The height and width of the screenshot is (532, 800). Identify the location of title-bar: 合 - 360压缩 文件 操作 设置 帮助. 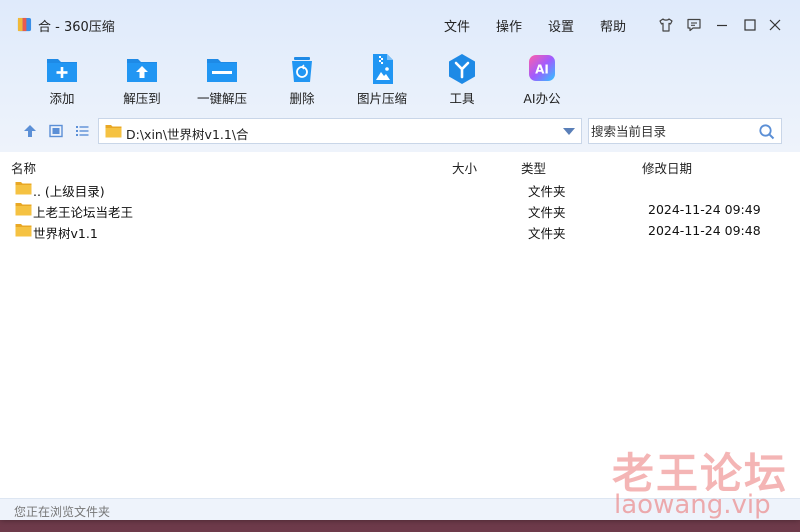
(400, 24).